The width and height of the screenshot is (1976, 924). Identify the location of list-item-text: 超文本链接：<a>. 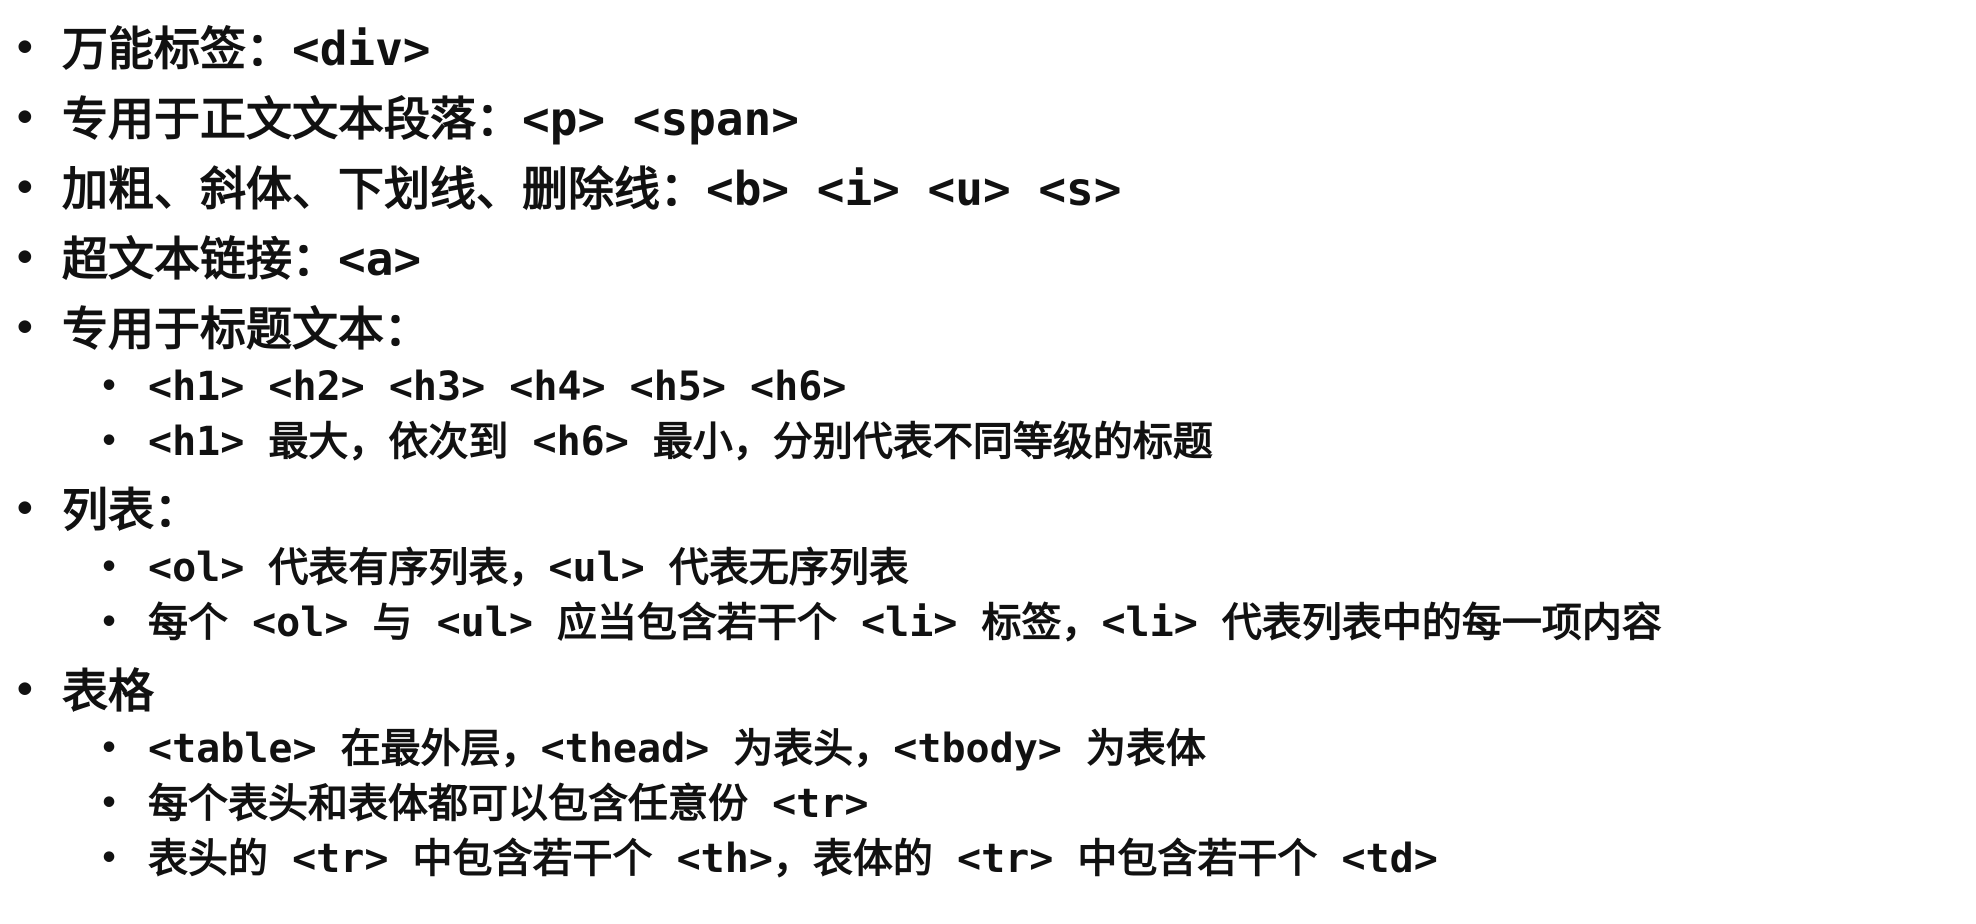
(242, 259).